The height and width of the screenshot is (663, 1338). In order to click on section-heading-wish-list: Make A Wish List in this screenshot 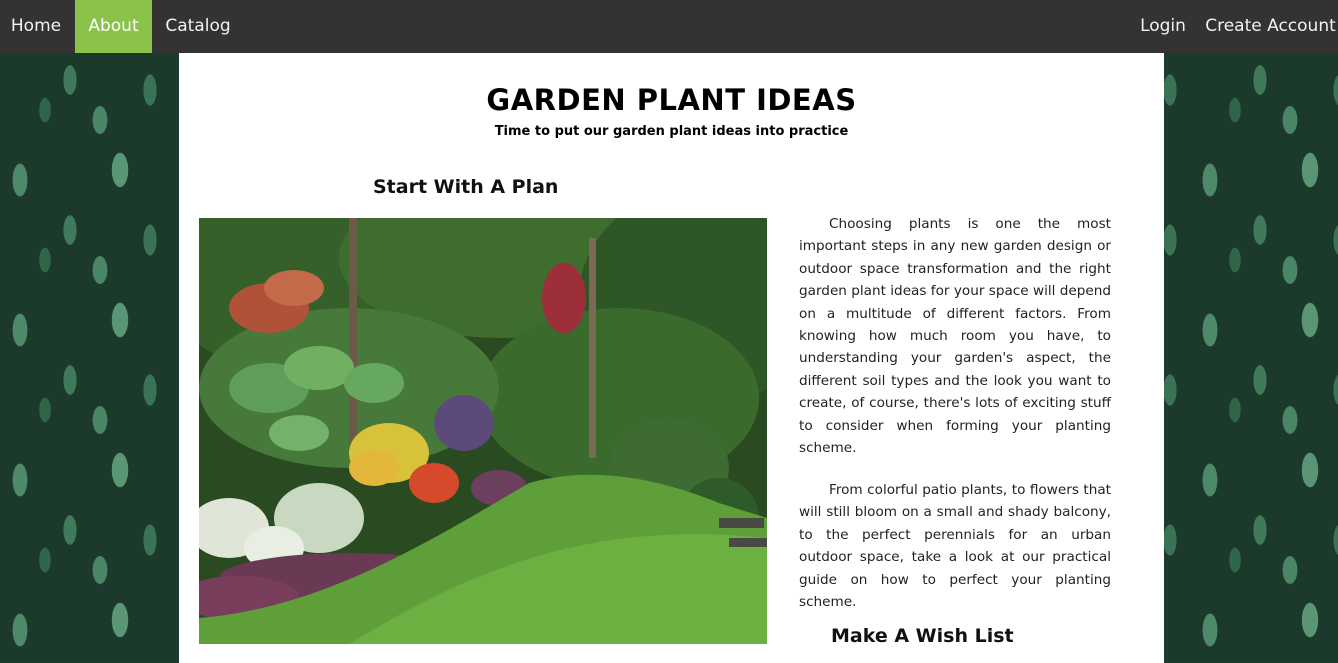, I will do `click(922, 636)`.